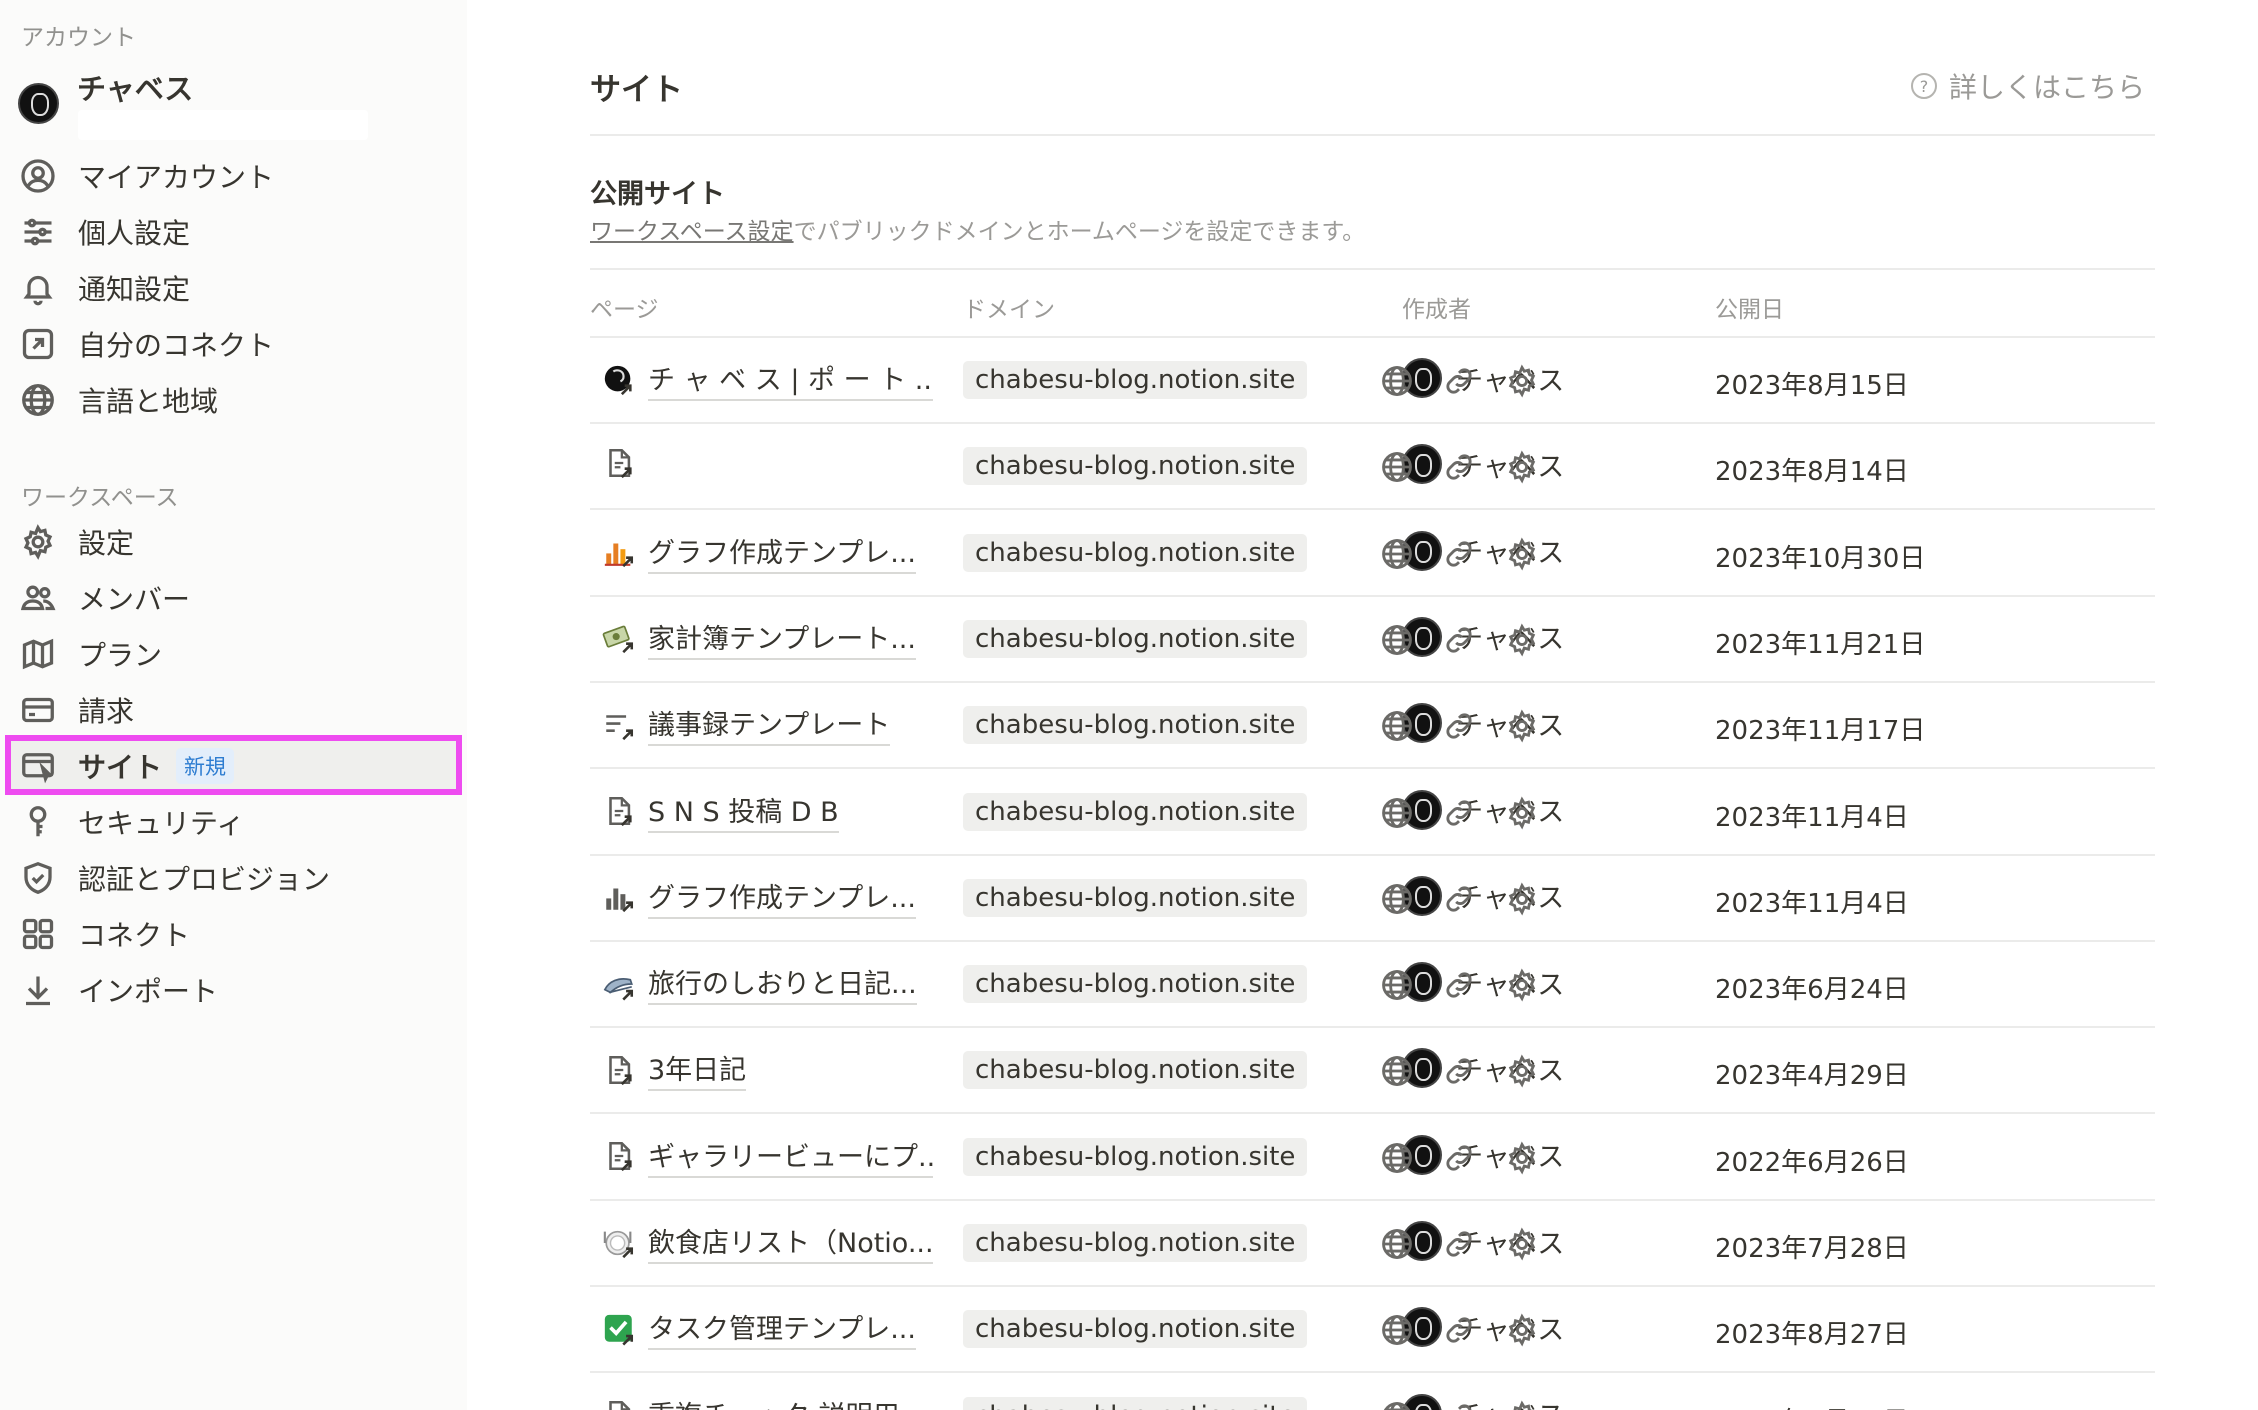 The height and width of the screenshot is (1410, 2258). I want to click on page-link: 重複チェック 説明用, so click(750, 1402).